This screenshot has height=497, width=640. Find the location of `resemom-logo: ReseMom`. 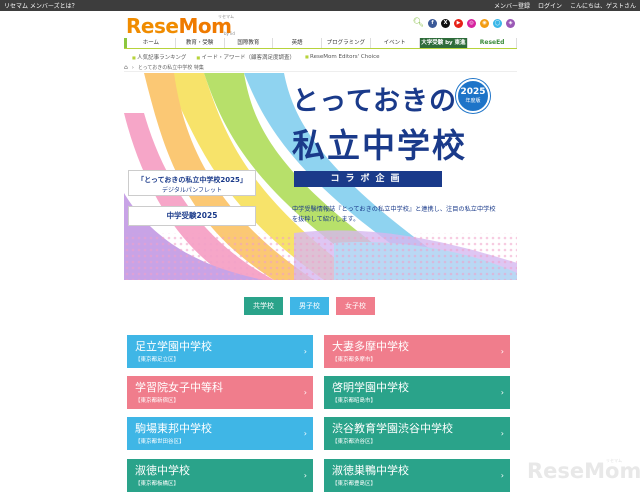

resemom-logo: ReseMom is located at coordinates (179, 26).